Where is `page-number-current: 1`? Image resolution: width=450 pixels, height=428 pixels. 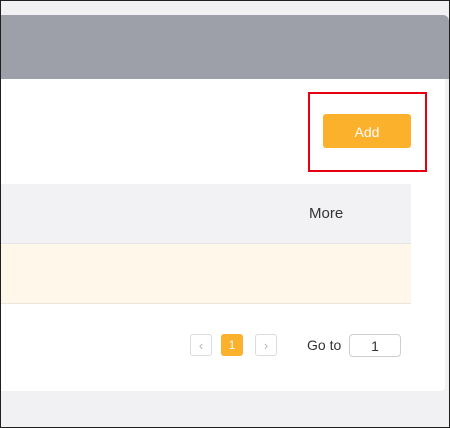
page-number-current: 1 is located at coordinates (232, 345).